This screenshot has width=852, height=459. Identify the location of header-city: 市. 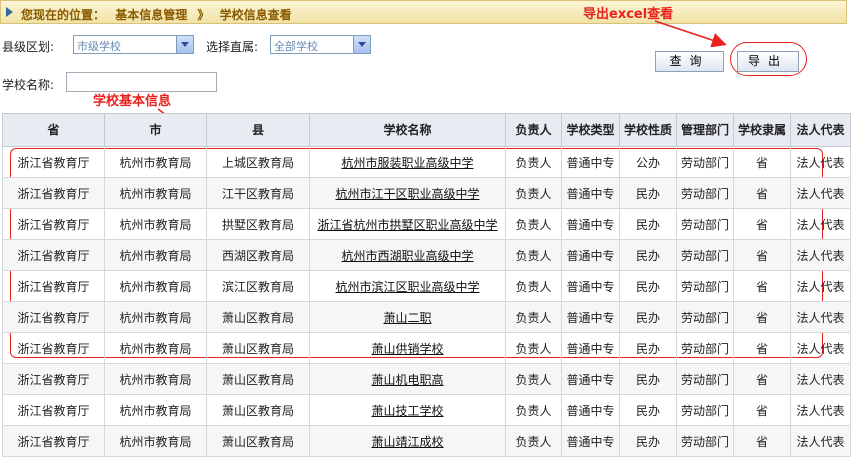
(155, 130).